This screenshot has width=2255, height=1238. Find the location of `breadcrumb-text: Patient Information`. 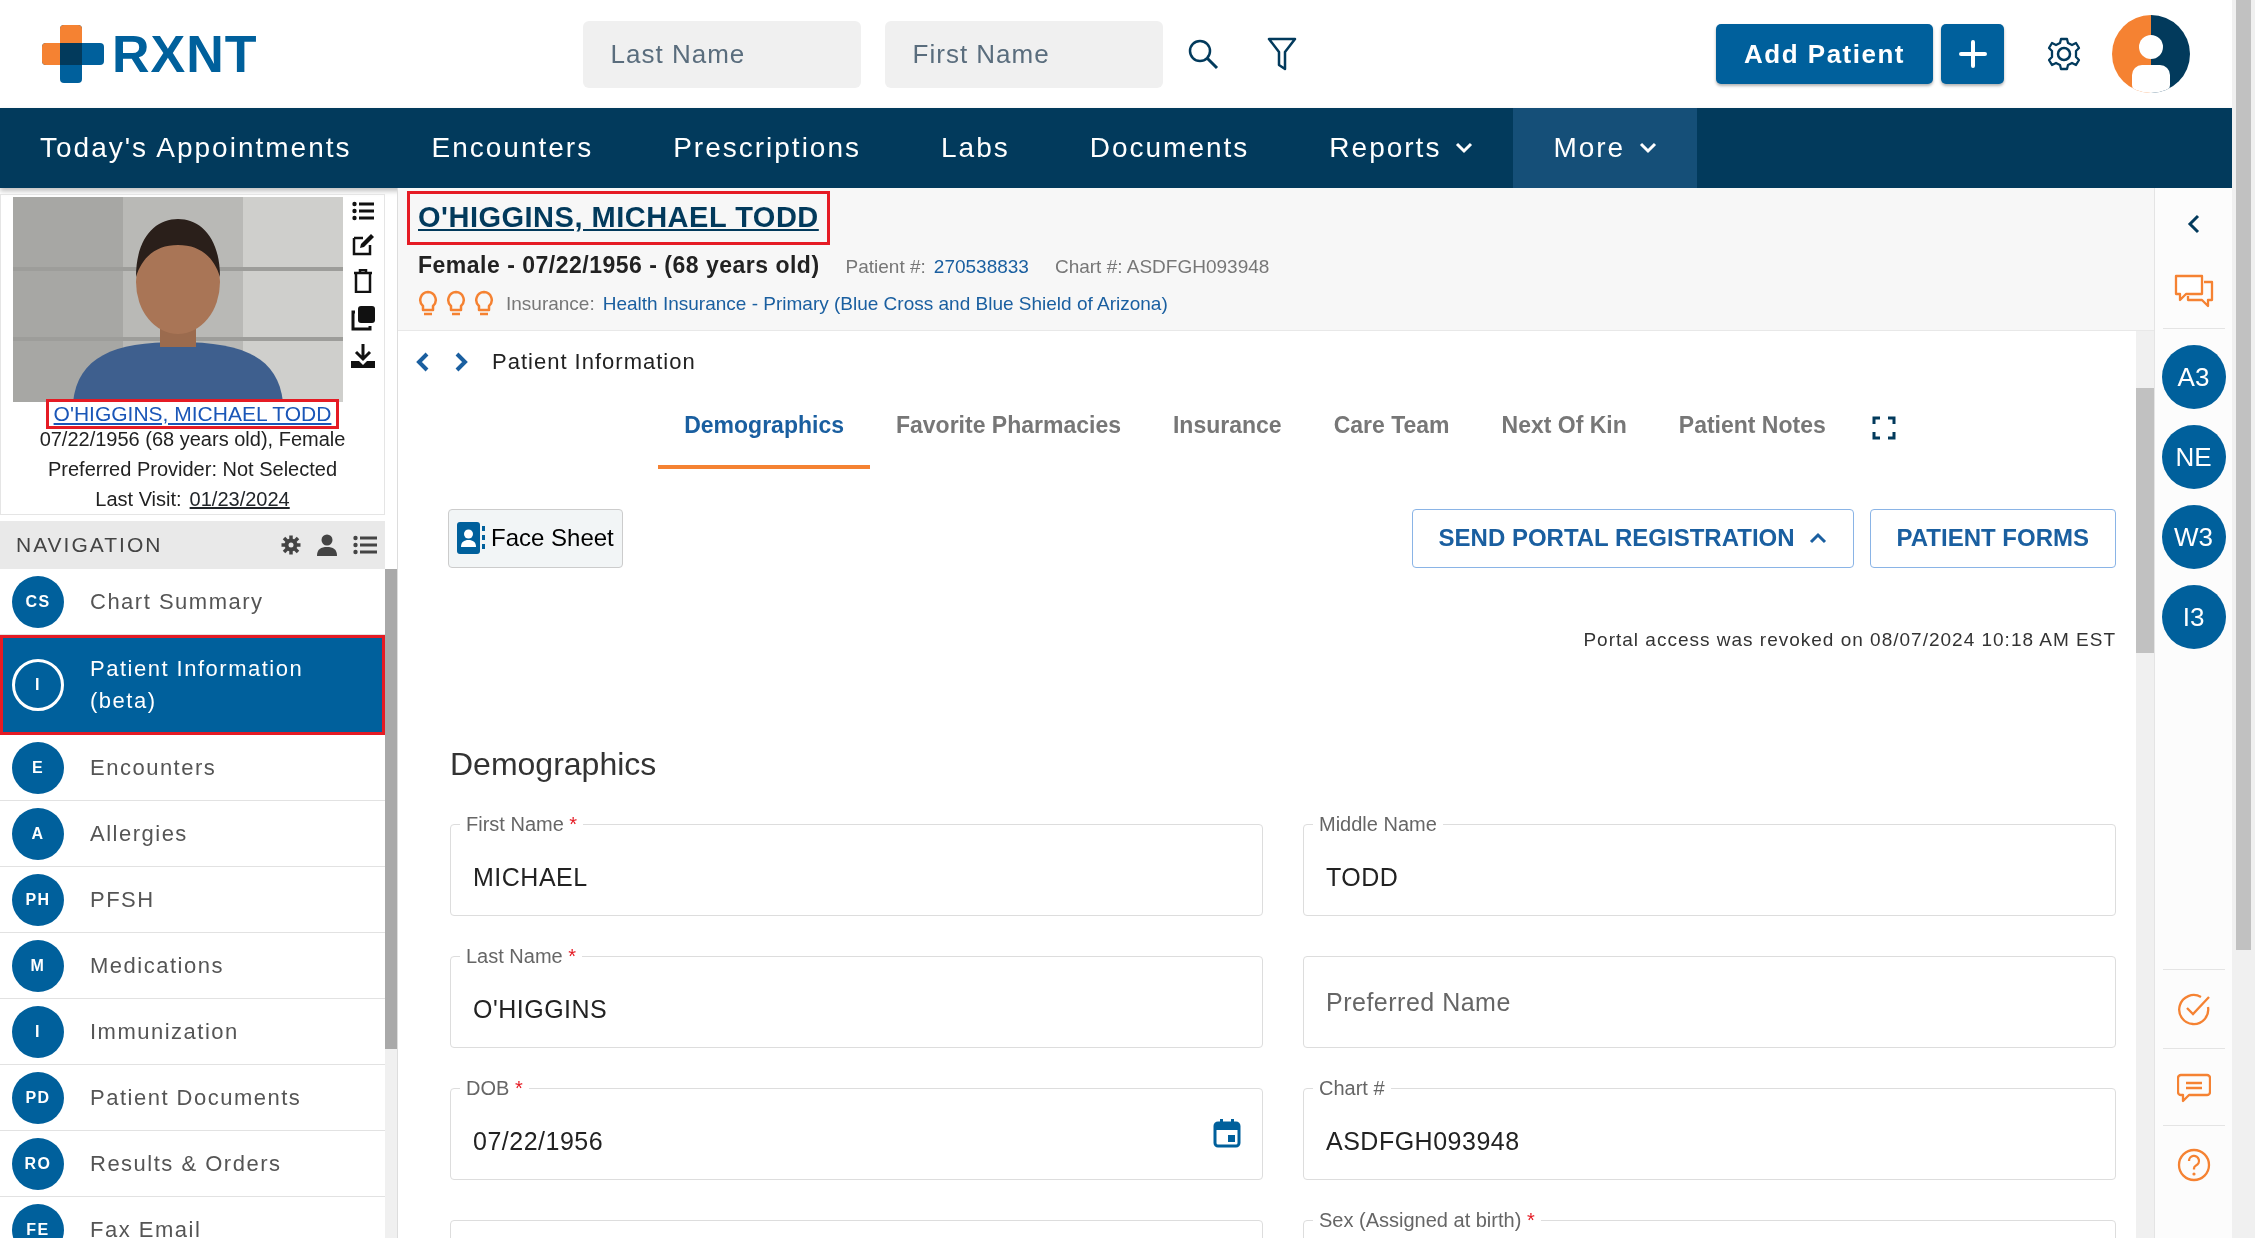

breadcrumb-text: Patient Information is located at coordinates (594, 362).